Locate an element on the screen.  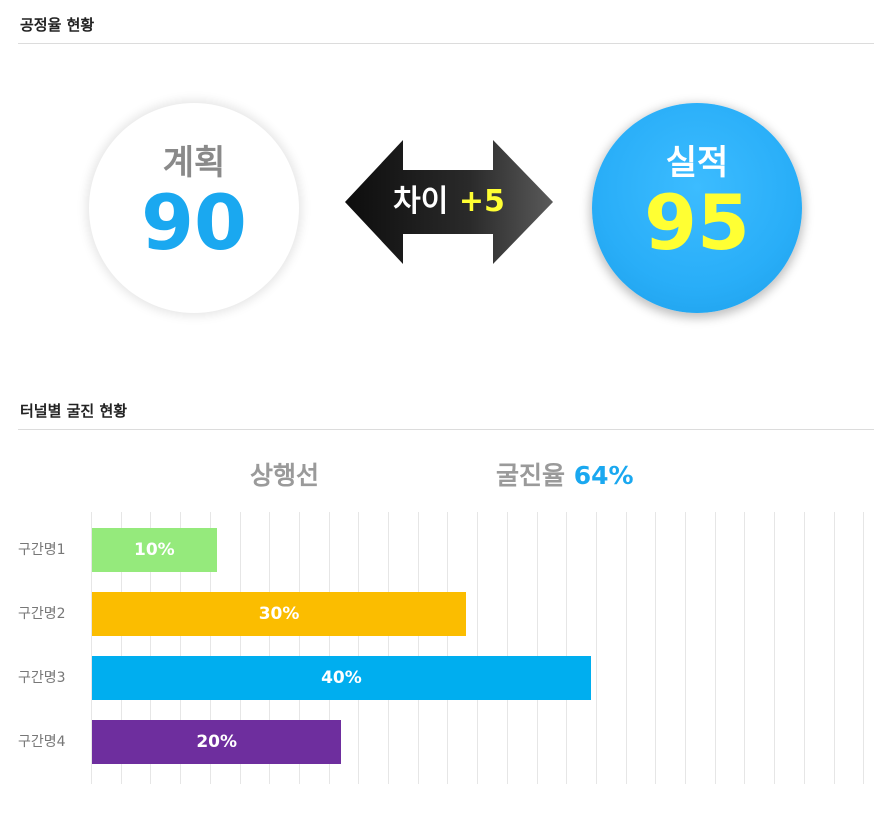
excavation-rate: 굴진율 64% is located at coordinates (565, 474).